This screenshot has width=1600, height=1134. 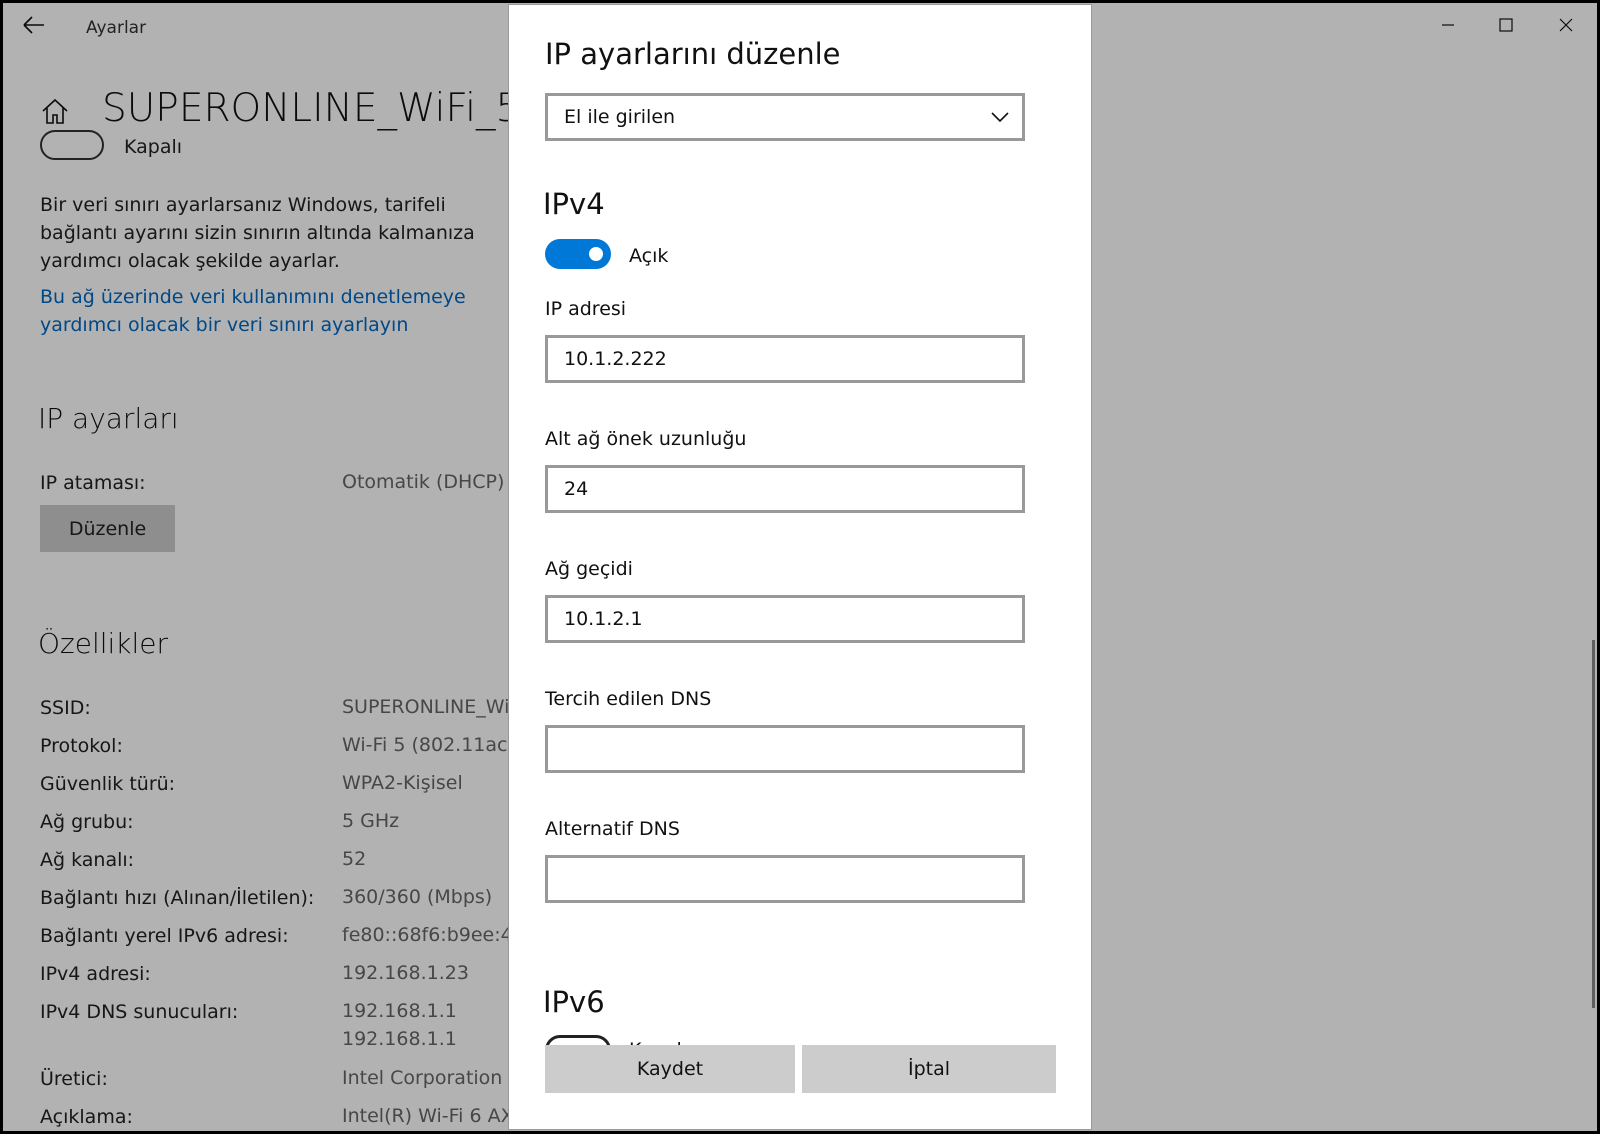 I want to click on ipv4-toggle, so click(x=578, y=254).